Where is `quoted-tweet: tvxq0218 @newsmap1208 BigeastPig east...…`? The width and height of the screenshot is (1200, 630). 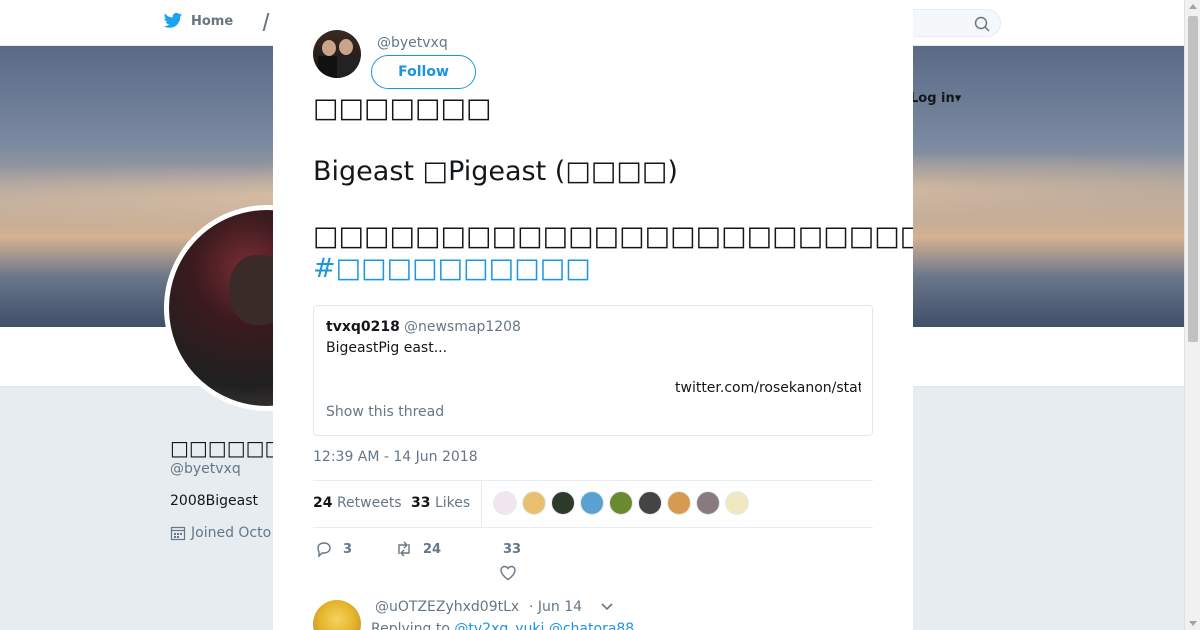
quoted-tweet: tvxq0218 @newsmap1208 BigeastPig east...… is located at coordinates (593, 370).